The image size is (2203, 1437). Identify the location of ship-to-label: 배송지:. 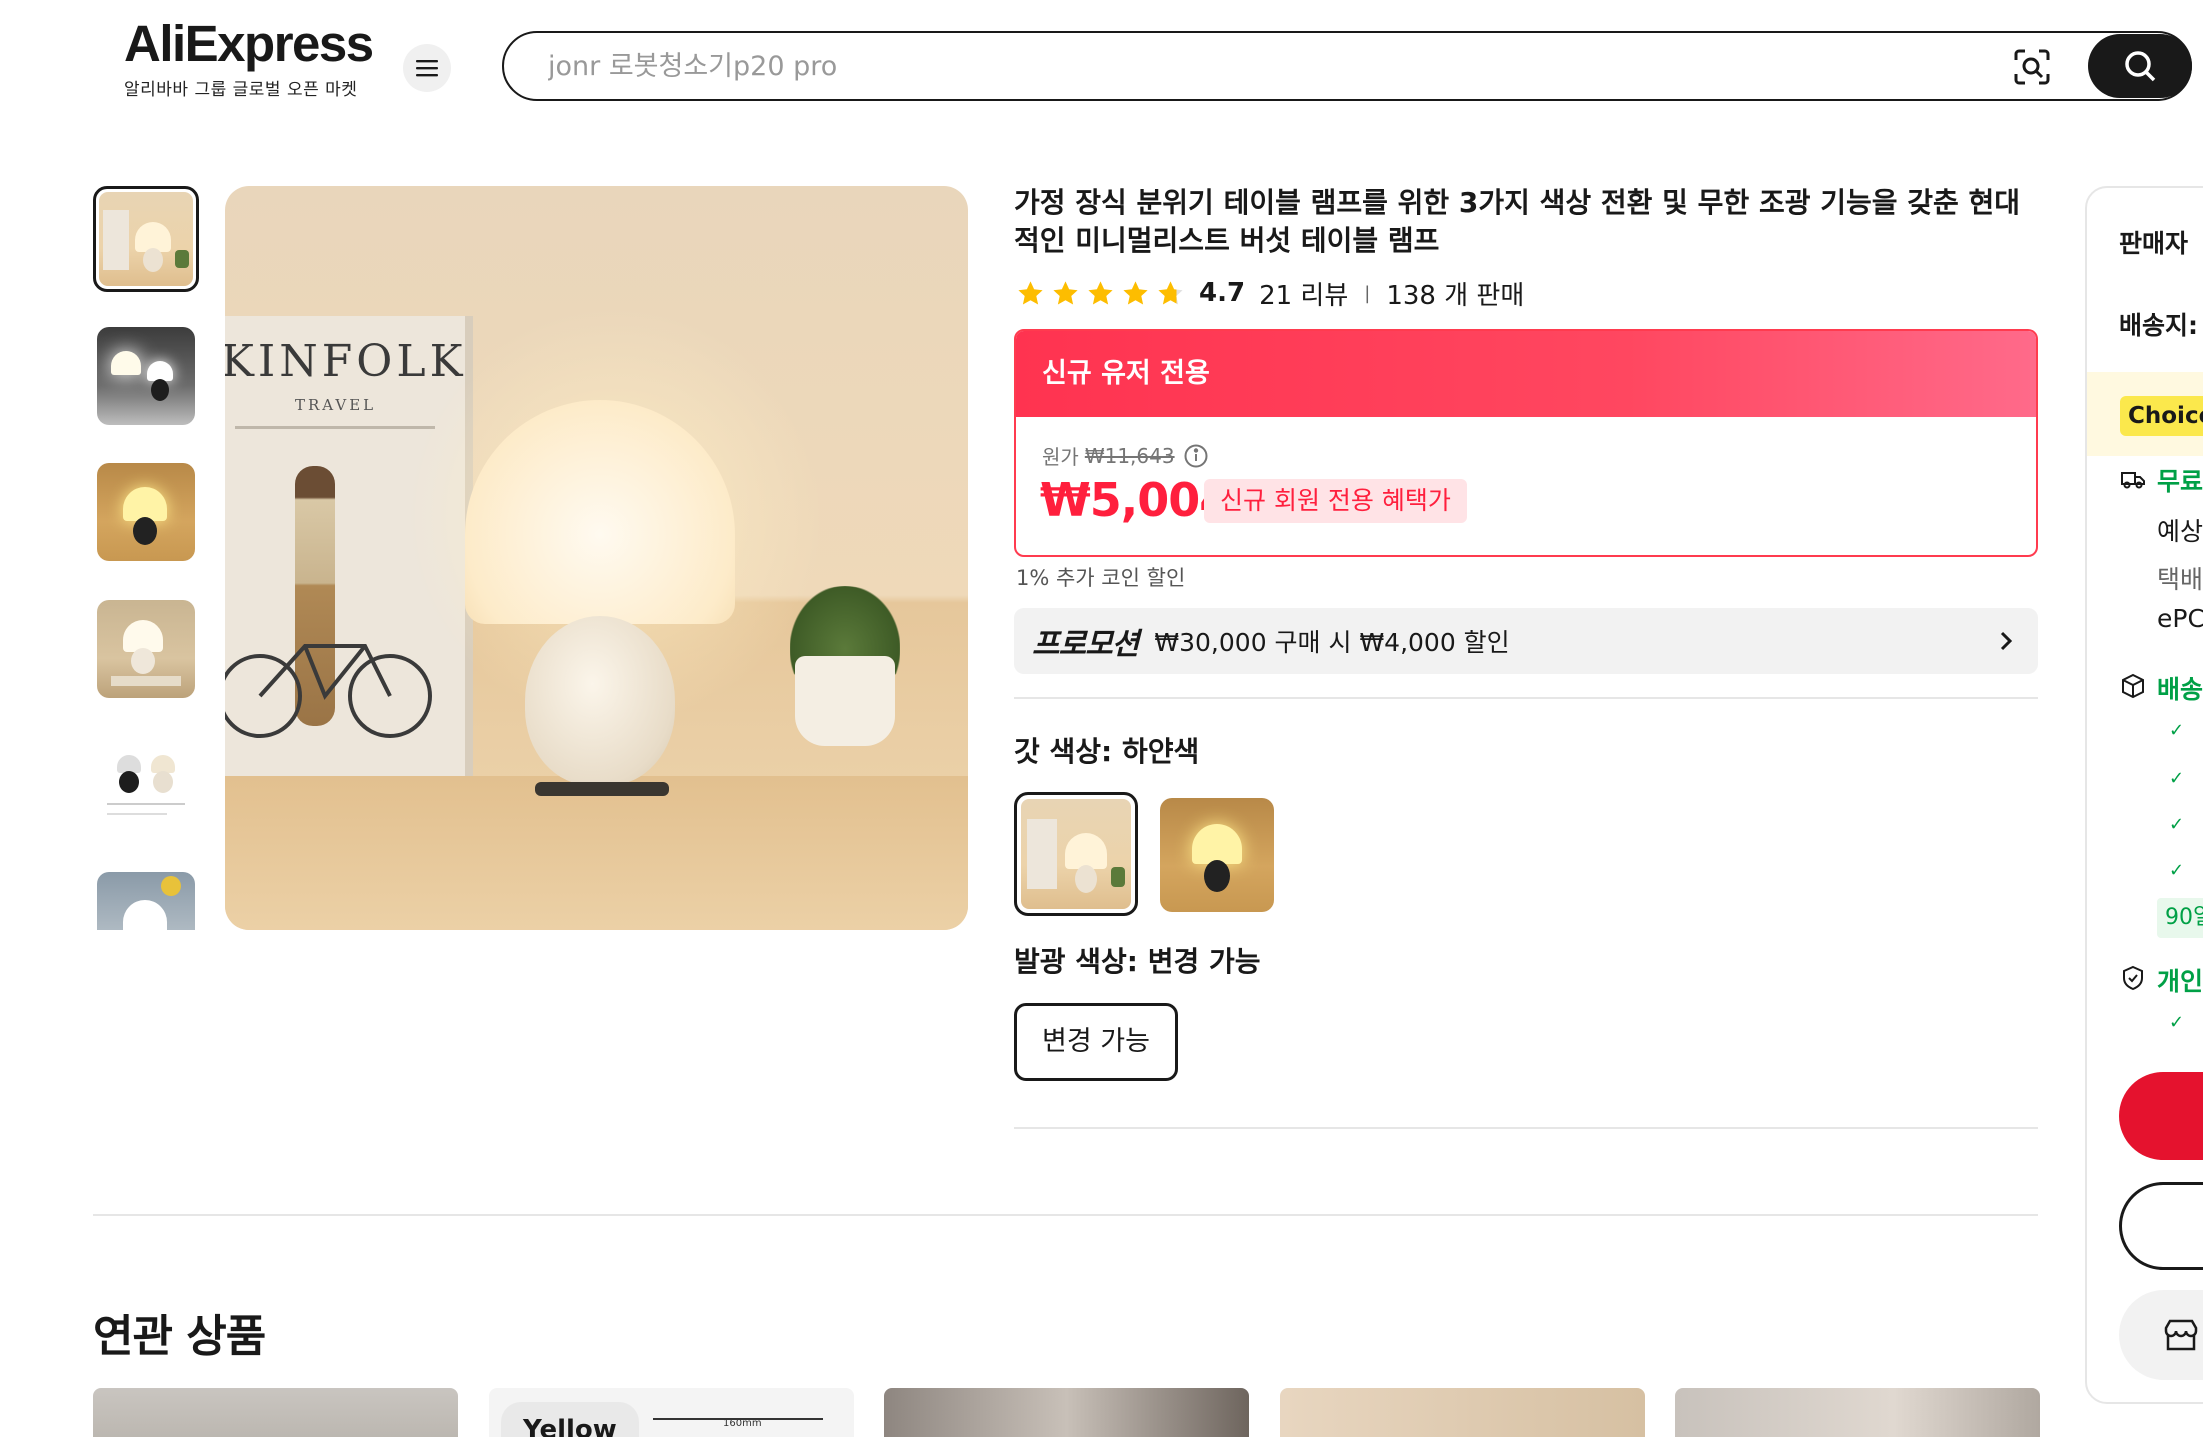
(2158, 324).